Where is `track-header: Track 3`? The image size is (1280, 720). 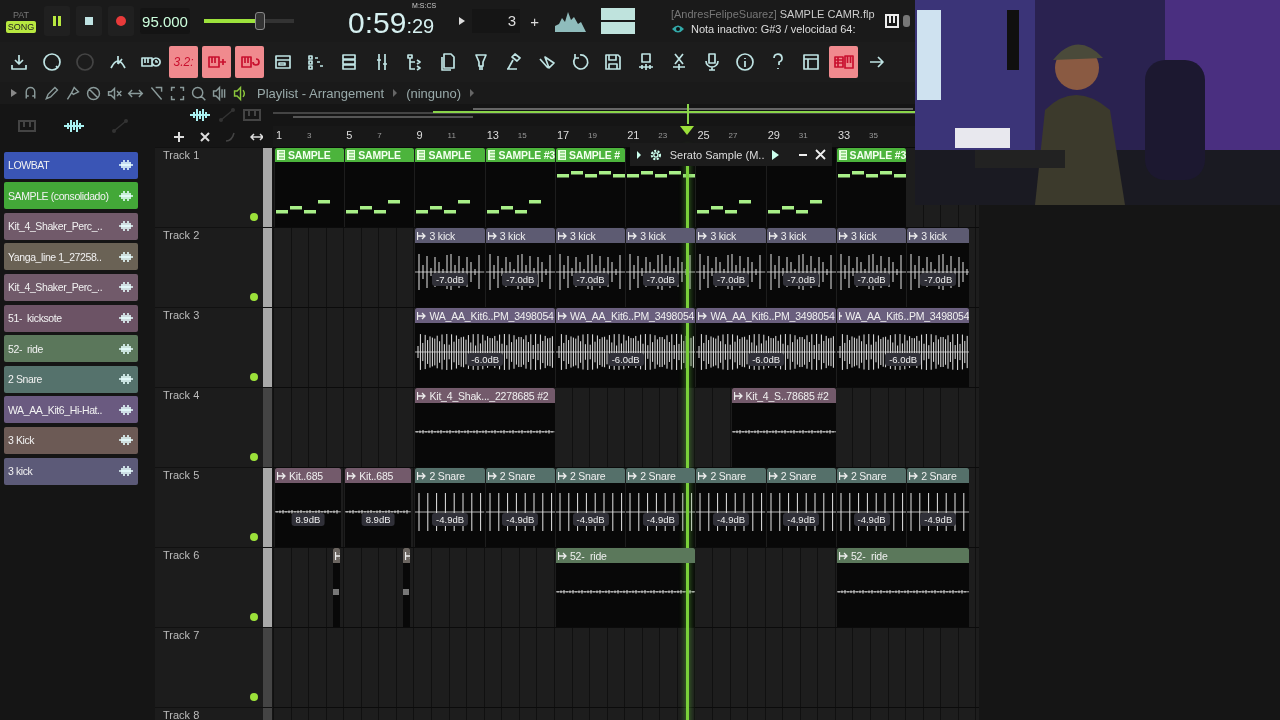 track-header: Track 3 is located at coordinates (209, 347).